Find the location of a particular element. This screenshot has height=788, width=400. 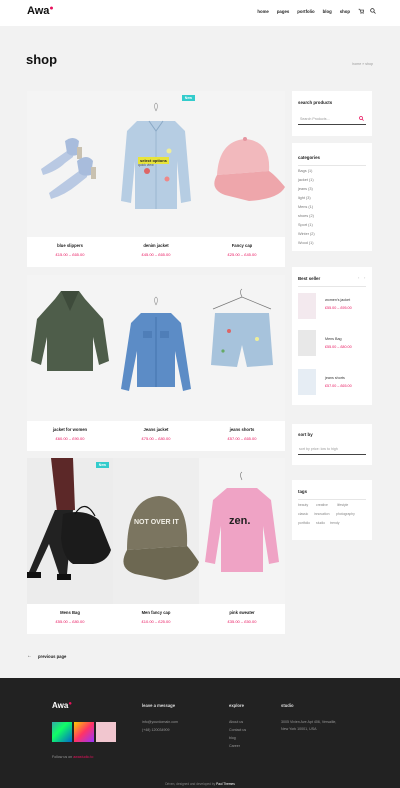

product-card: jacket for women £60.00 – £90.00 is located at coordinates (70, 363).